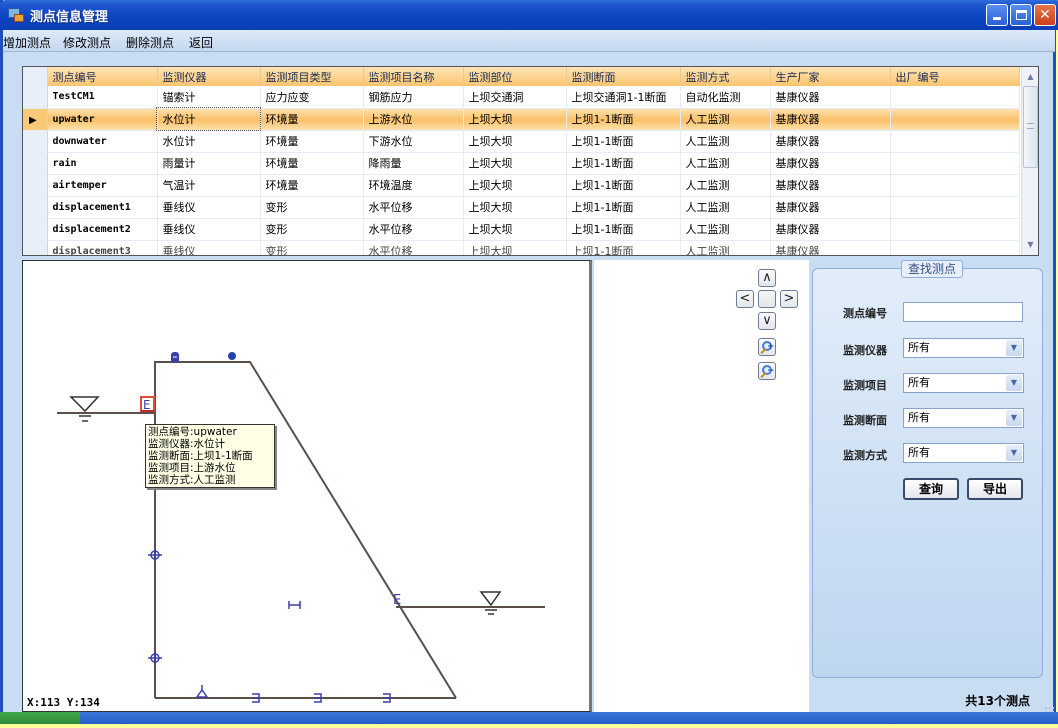  I want to click on cell-point-id: displacement2, so click(102, 229).